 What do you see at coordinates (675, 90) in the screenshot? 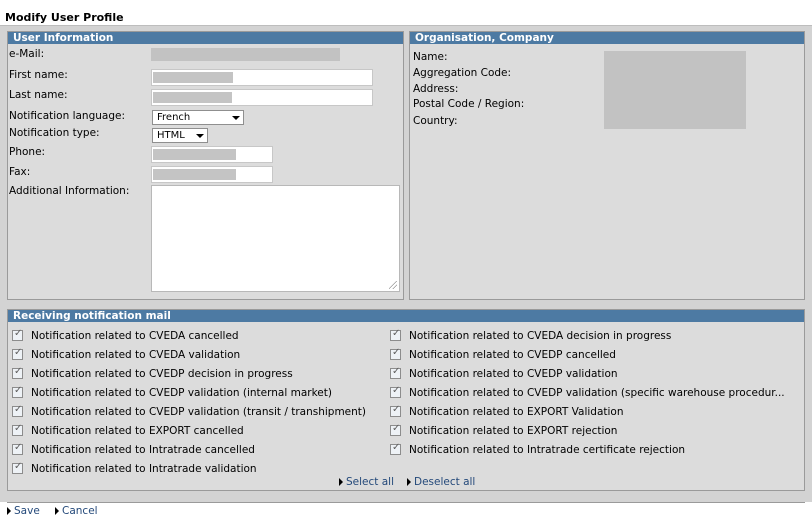
I see `organisation-values` at bounding box center [675, 90].